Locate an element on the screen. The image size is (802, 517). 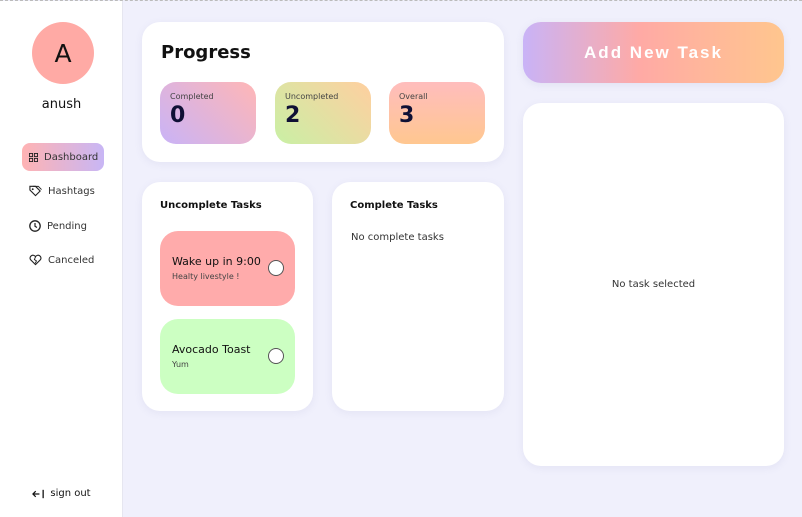
task-description: Healty livestyle ! is located at coordinates (206, 276).